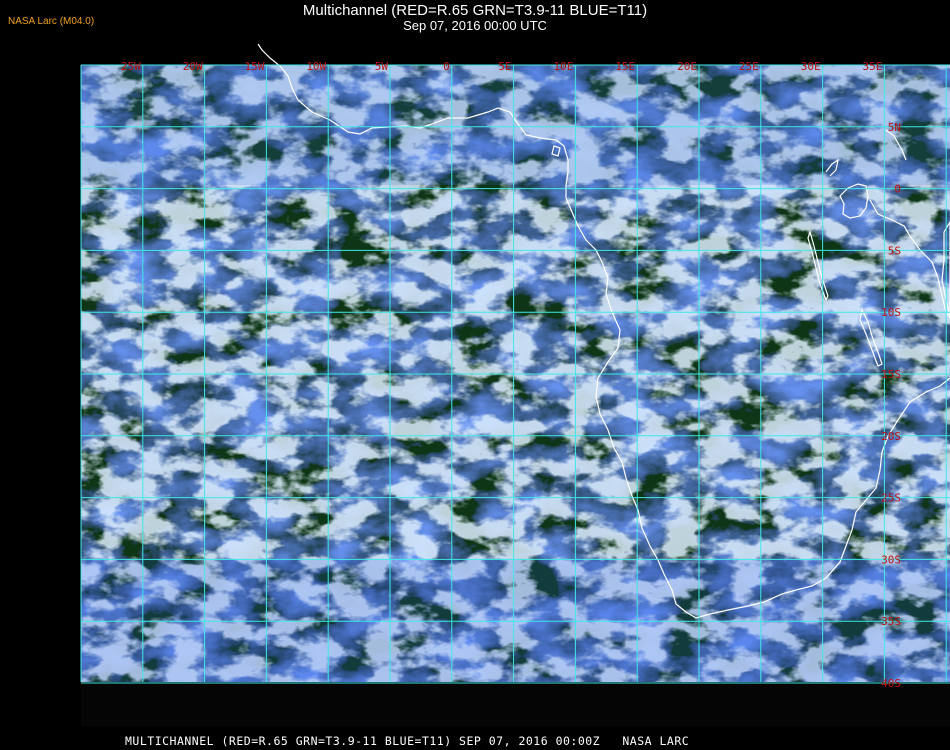 This screenshot has width=950, height=750. Describe the element at coordinates (446, 66) in the screenshot. I see `longitude-label: 0` at that location.